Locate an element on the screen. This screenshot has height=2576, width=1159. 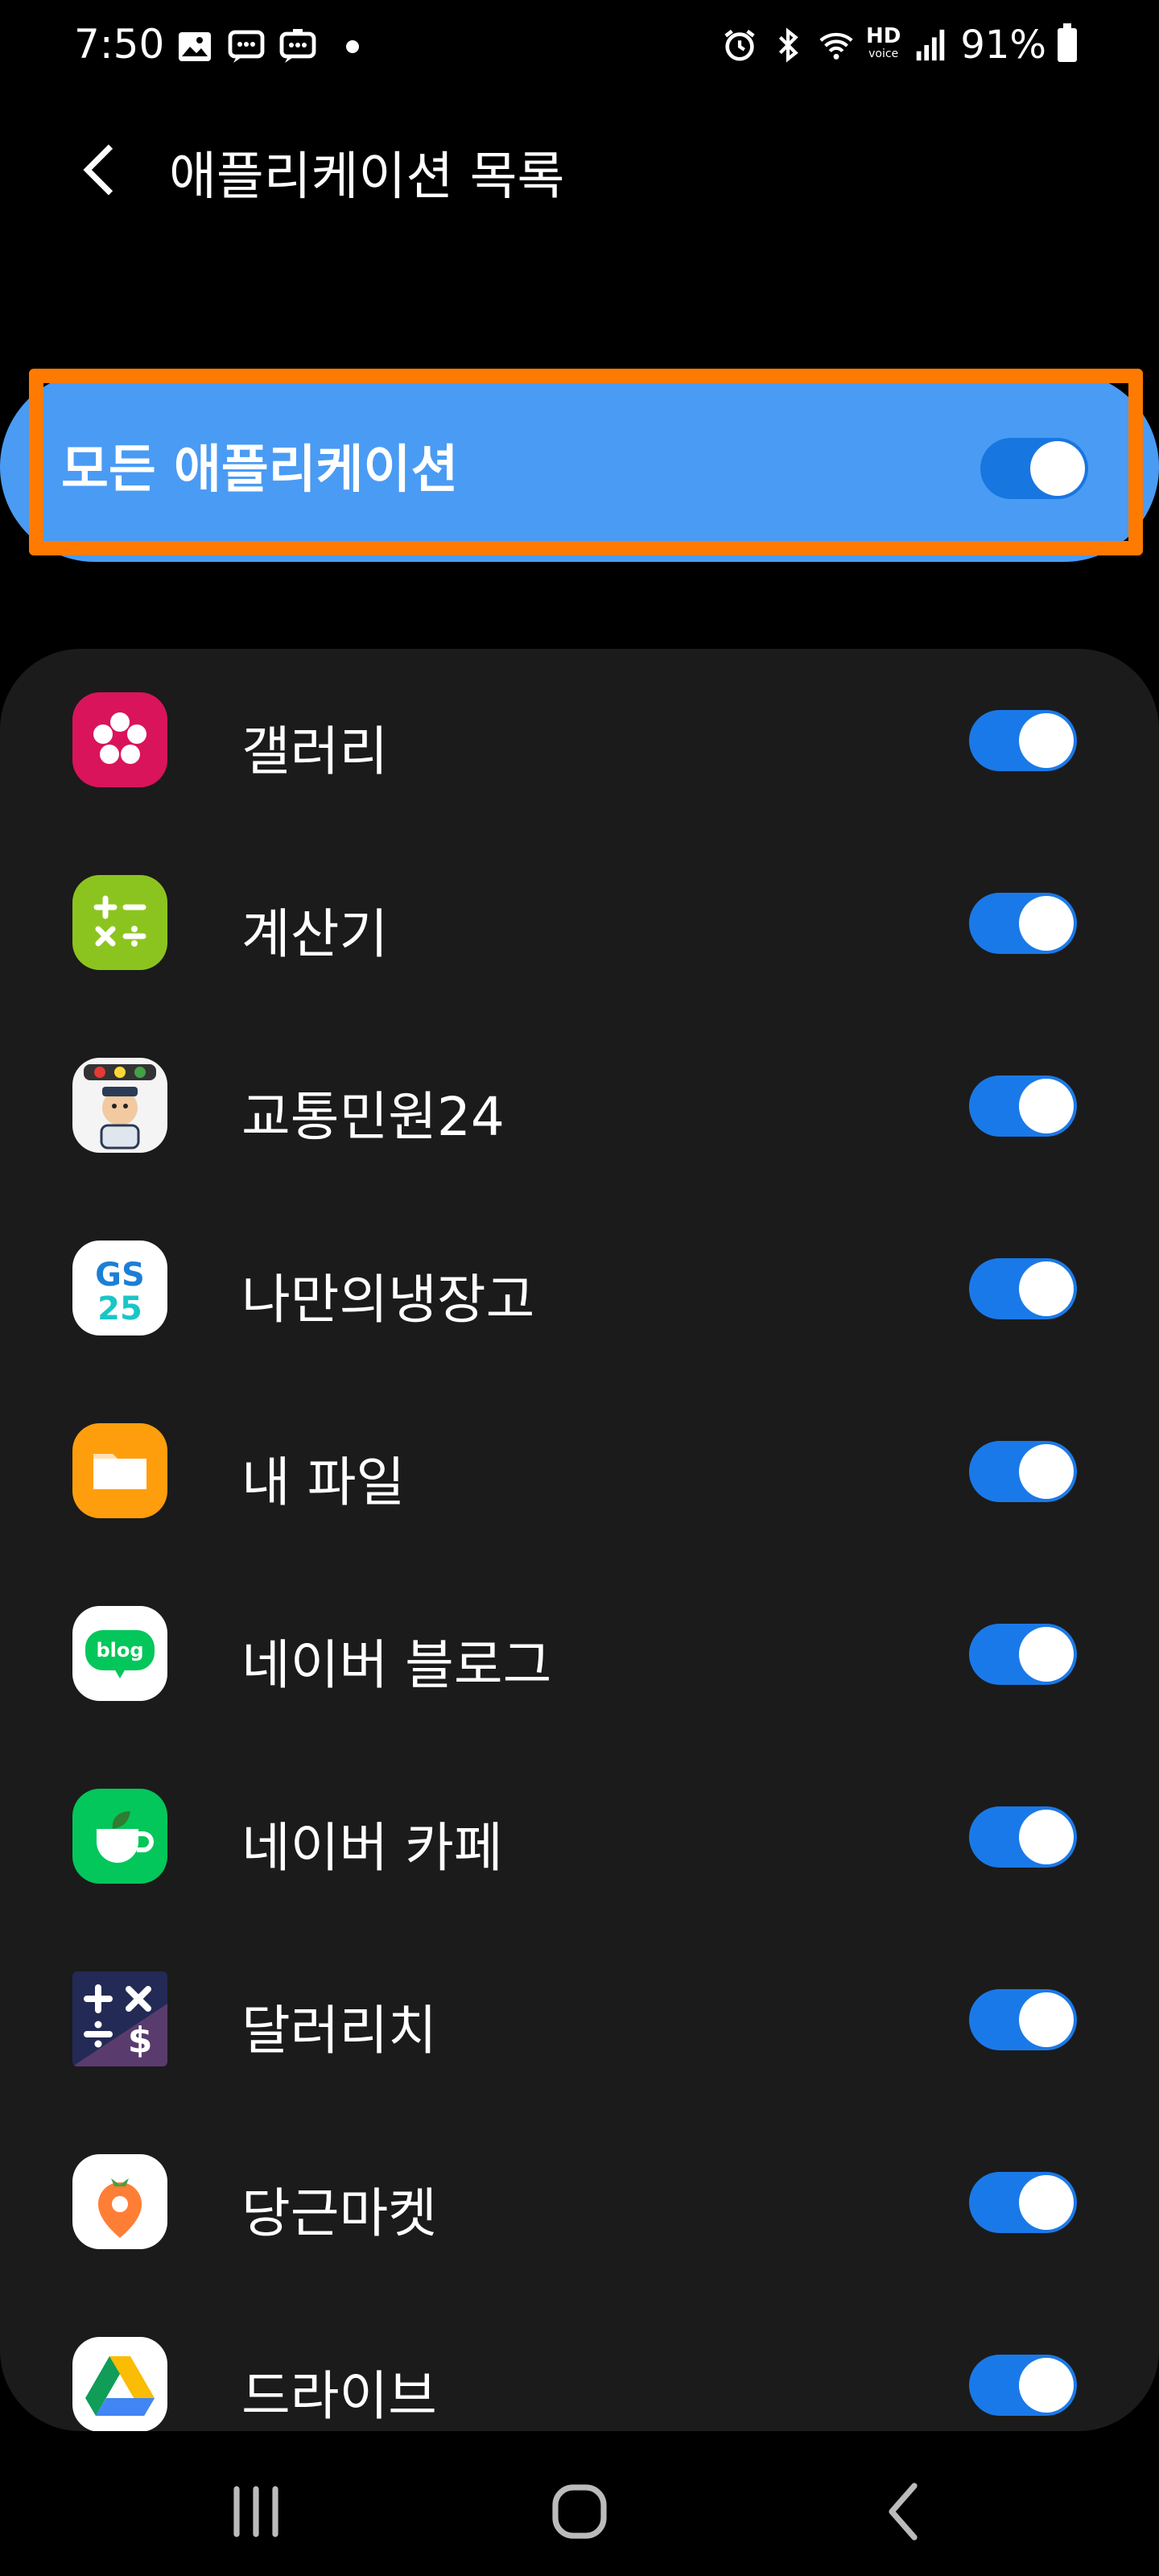
app-toggle-naver-blog is located at coordinates (1023, 1654).